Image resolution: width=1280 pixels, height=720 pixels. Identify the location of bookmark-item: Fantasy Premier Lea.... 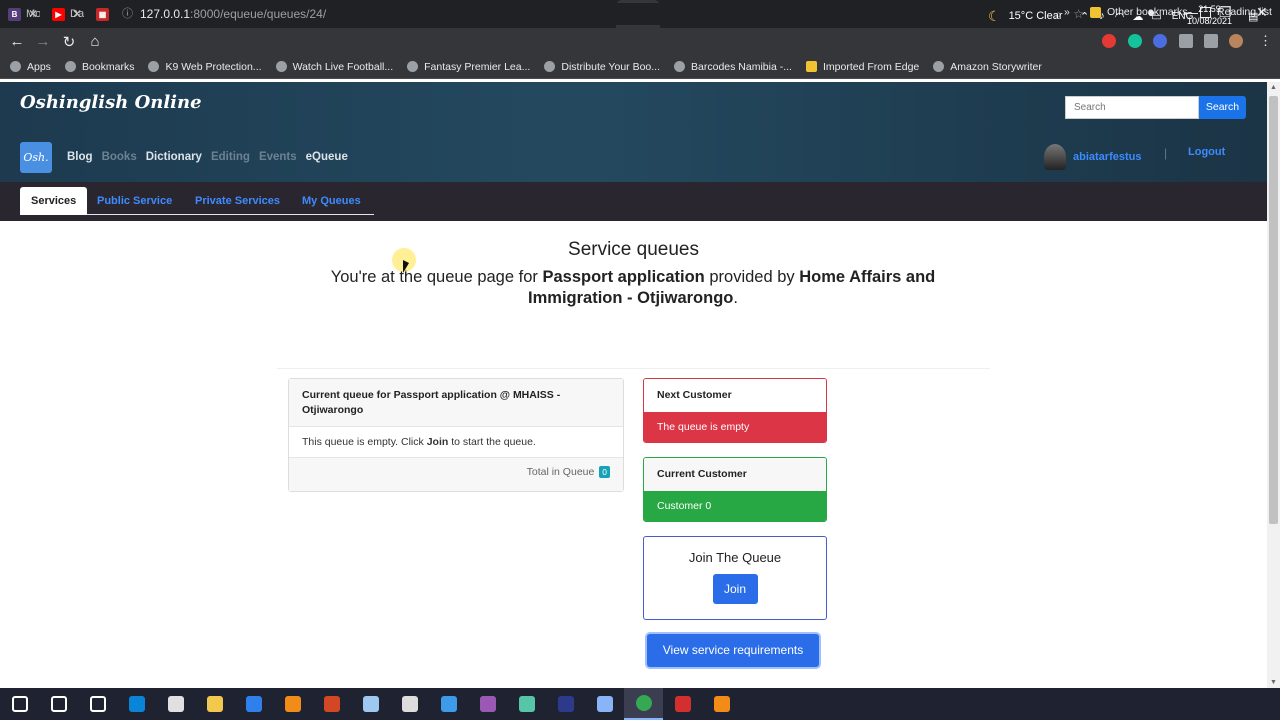
(468, 67).